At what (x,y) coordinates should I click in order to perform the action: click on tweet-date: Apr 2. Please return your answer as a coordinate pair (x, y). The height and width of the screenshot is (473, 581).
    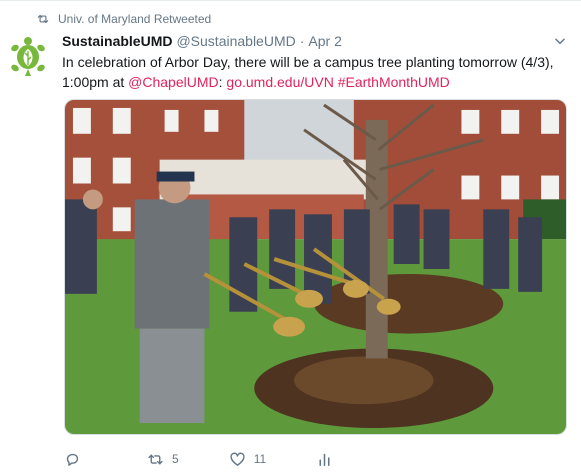
    Looking at the image, I should click on (324, 41).